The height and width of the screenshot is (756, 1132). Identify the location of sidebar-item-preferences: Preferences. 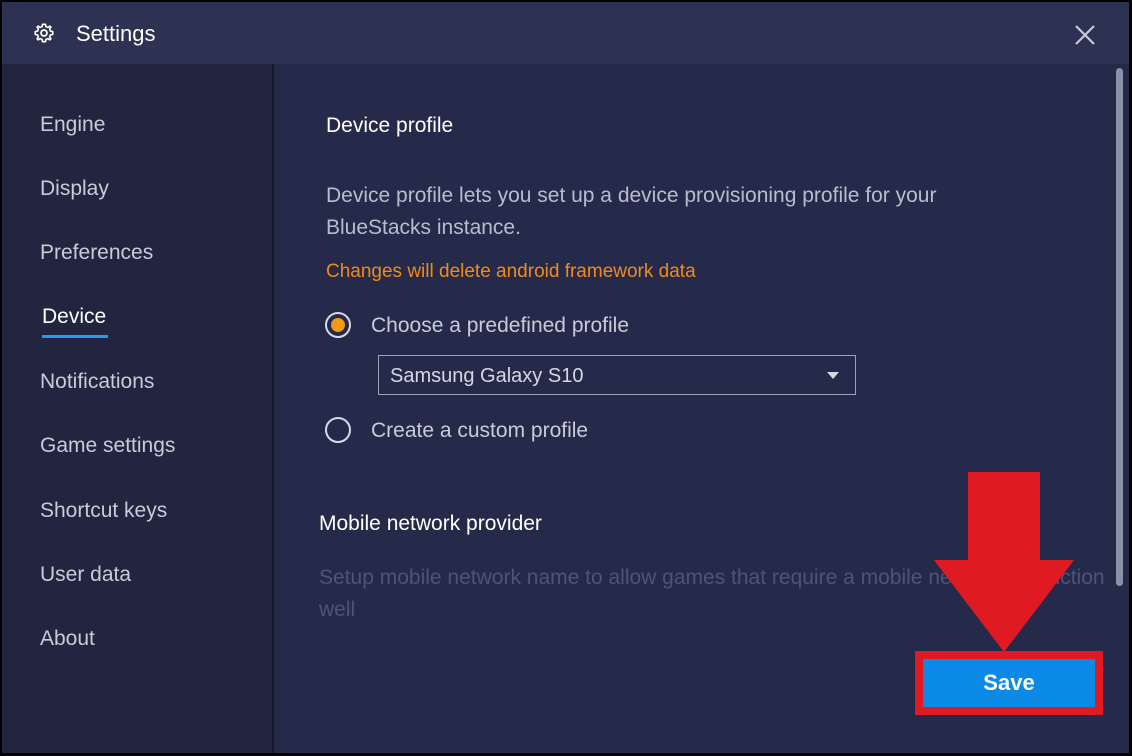
(96, 253).